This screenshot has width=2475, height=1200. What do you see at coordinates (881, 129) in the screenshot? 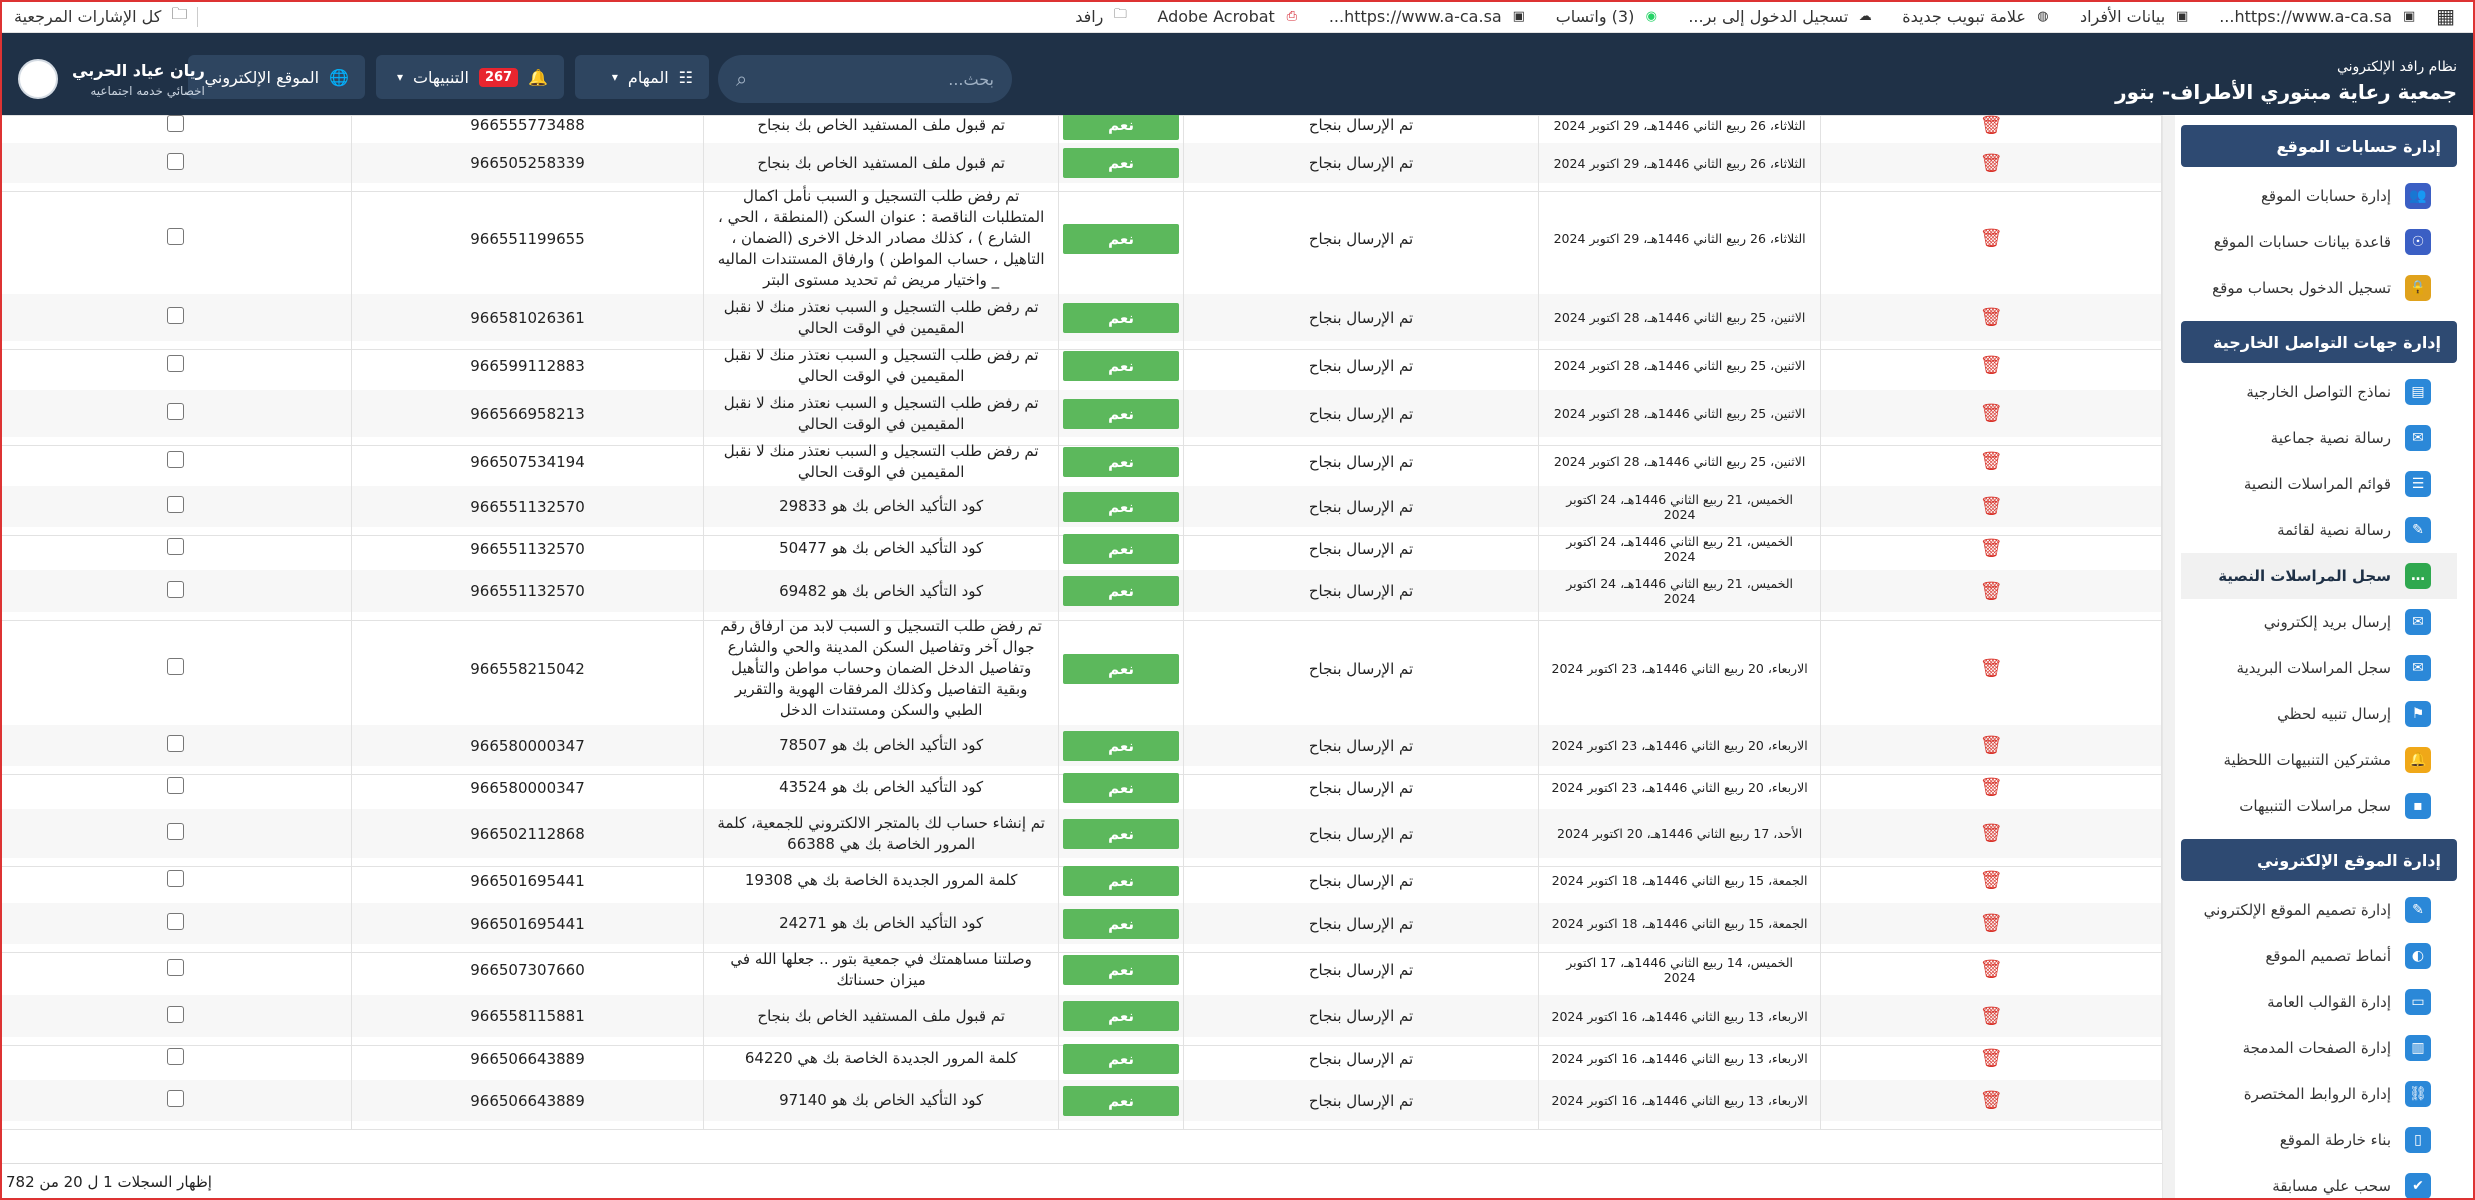
I see `message-cell: تم قبول ملف المستفيد الخاص بك بنجاح` at bounding box center [881, 129].